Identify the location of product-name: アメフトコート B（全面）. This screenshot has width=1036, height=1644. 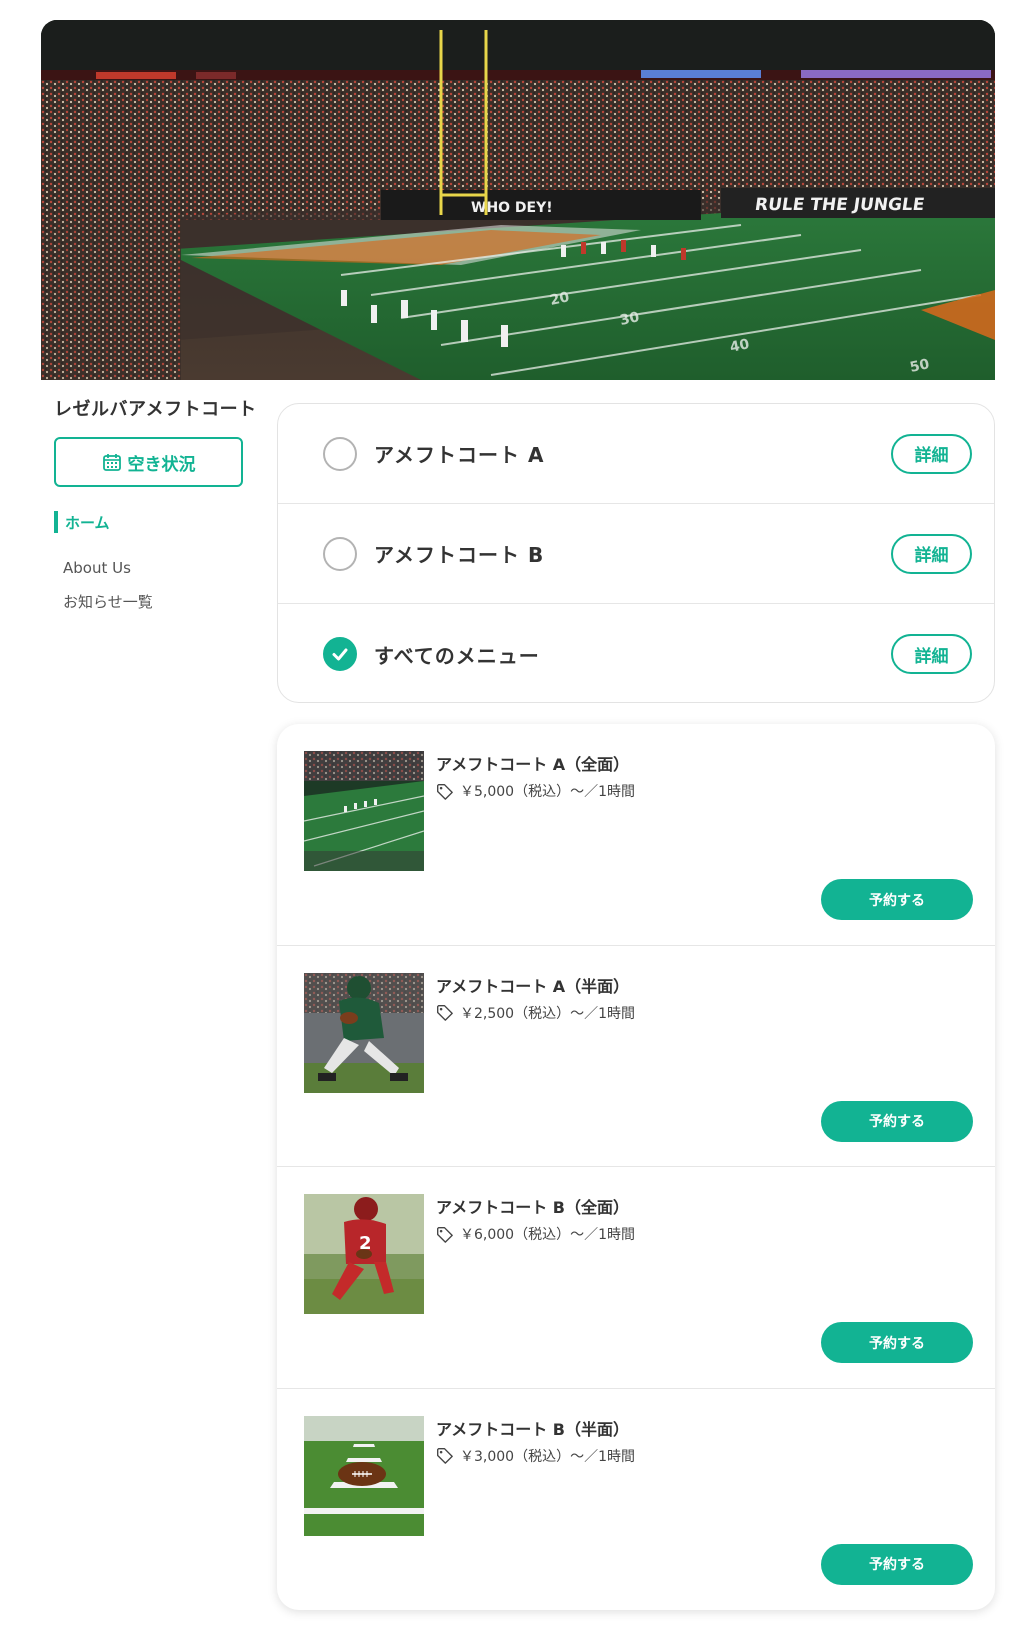
(532, 1207).